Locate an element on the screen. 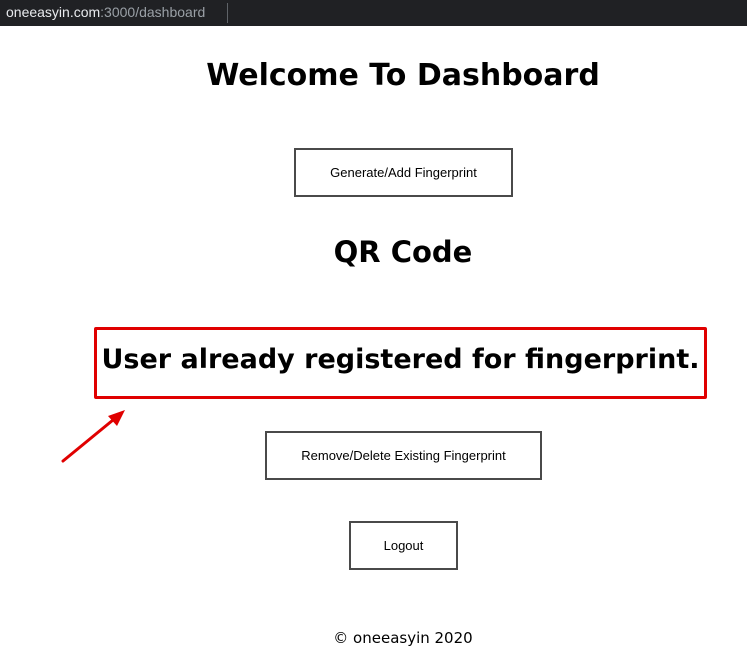 The height and width of the screenshot is (664, 747). status-message: User already registered for fingerprint. is located at coordinates (400, 359).